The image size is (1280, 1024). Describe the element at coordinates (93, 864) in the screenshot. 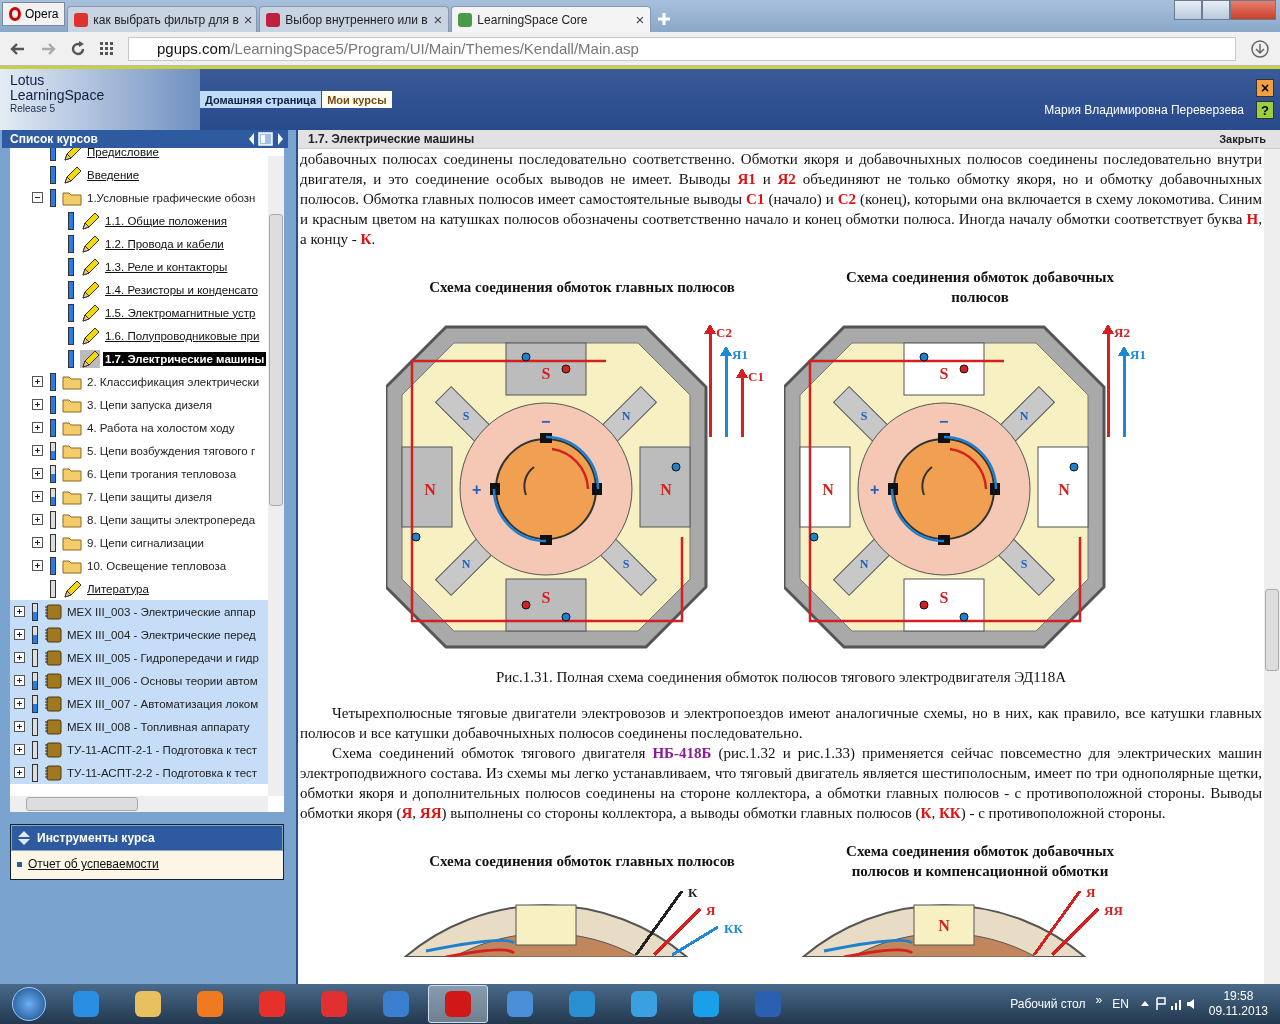

I see `report-link: Отчет об успеваемости` at that location.